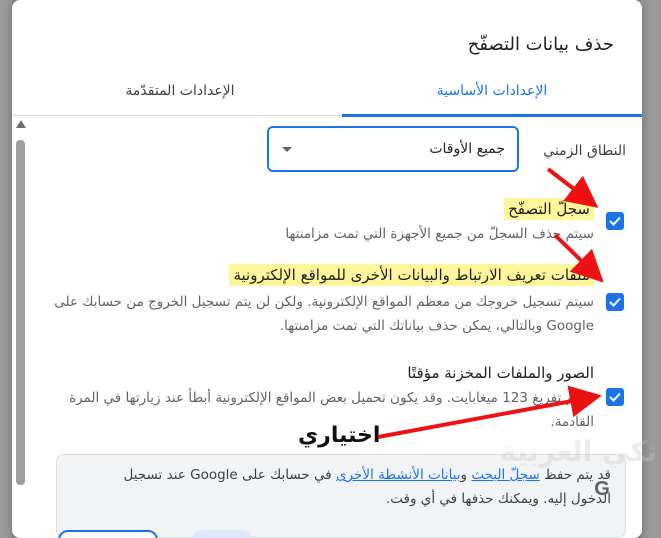 The height and width of the screenshot is (538, 661). I want to click on time-range-select: جميع الأوقات, so click(393, 149).